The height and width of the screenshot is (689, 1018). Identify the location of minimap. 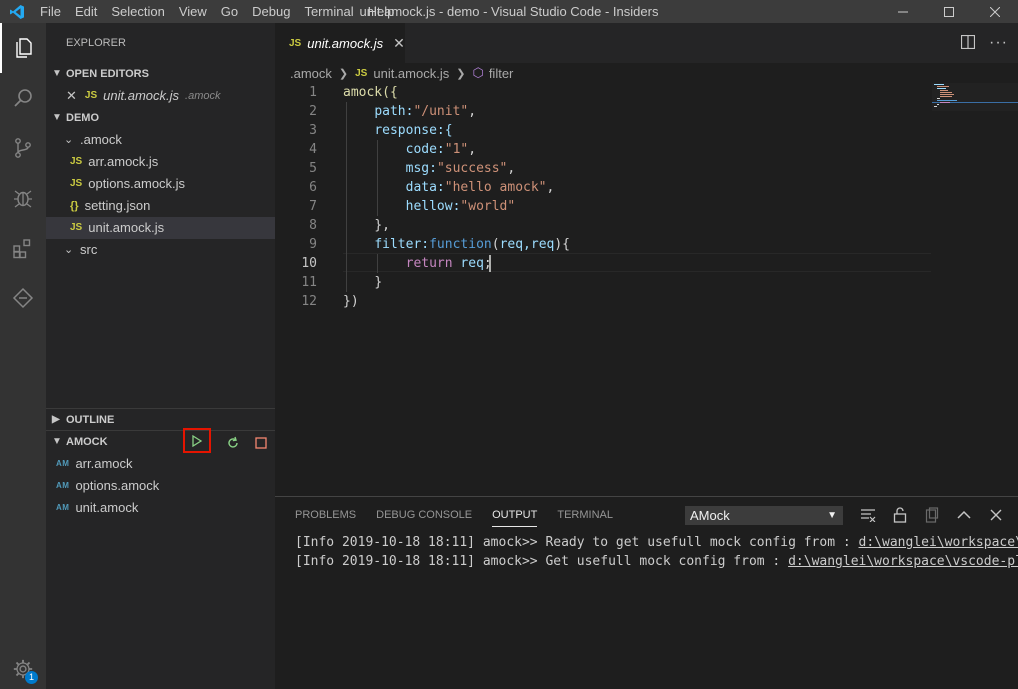
(975, 289).